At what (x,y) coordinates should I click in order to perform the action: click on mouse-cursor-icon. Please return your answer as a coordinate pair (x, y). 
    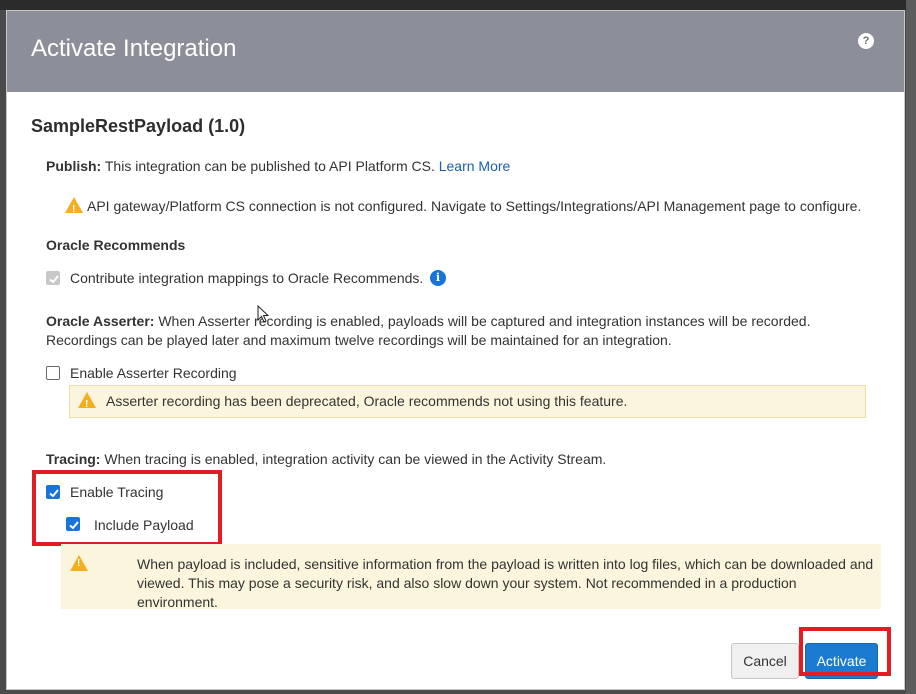
    Looking at the image, I should click on (263, 314).